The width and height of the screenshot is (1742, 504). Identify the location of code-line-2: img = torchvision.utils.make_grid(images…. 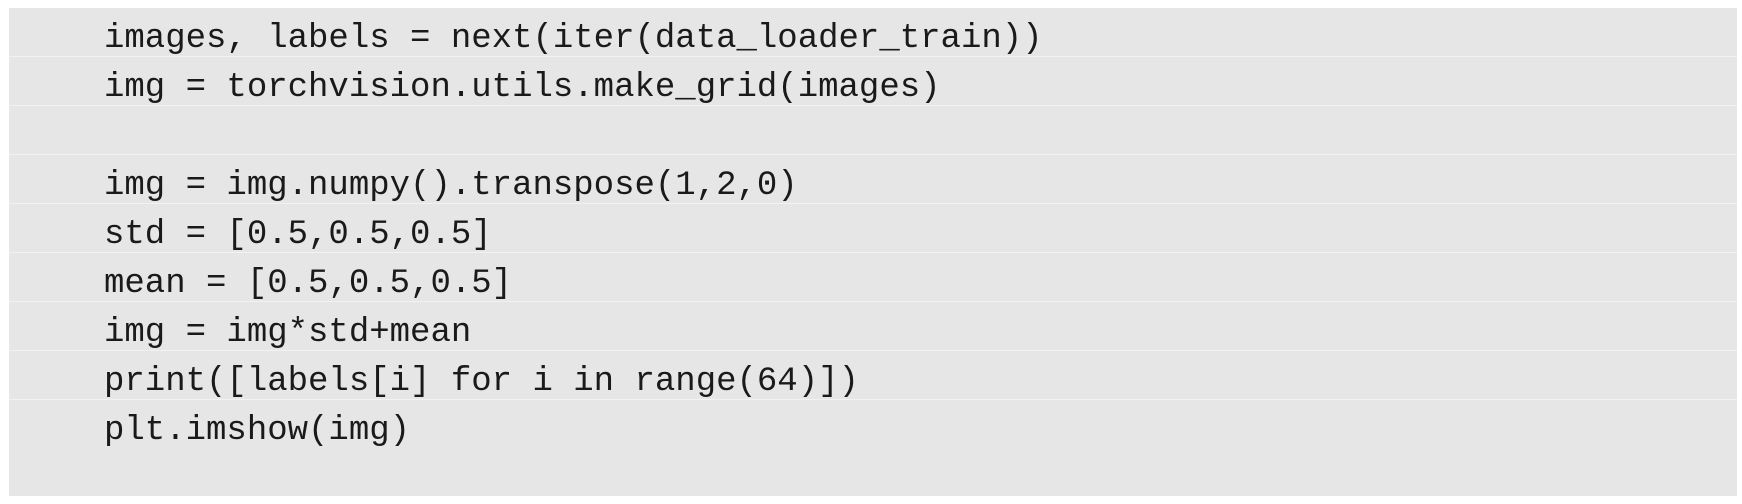
(522, 88).